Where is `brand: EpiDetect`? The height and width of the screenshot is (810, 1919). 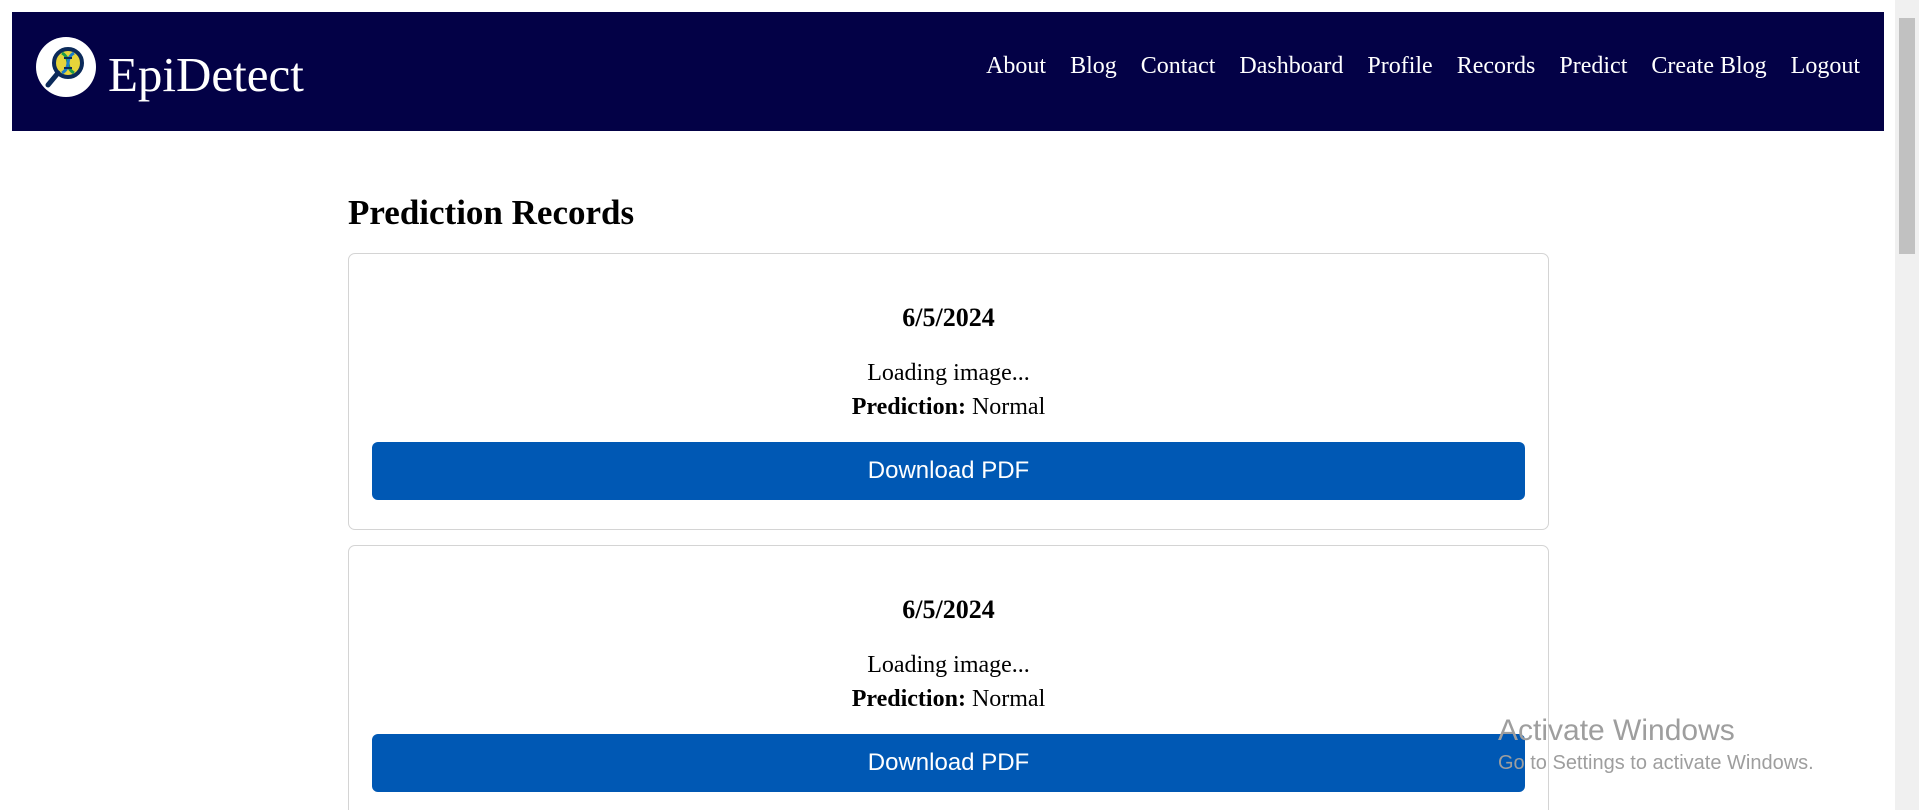 brand: EpiDetect is located at coordinates (170, 69).